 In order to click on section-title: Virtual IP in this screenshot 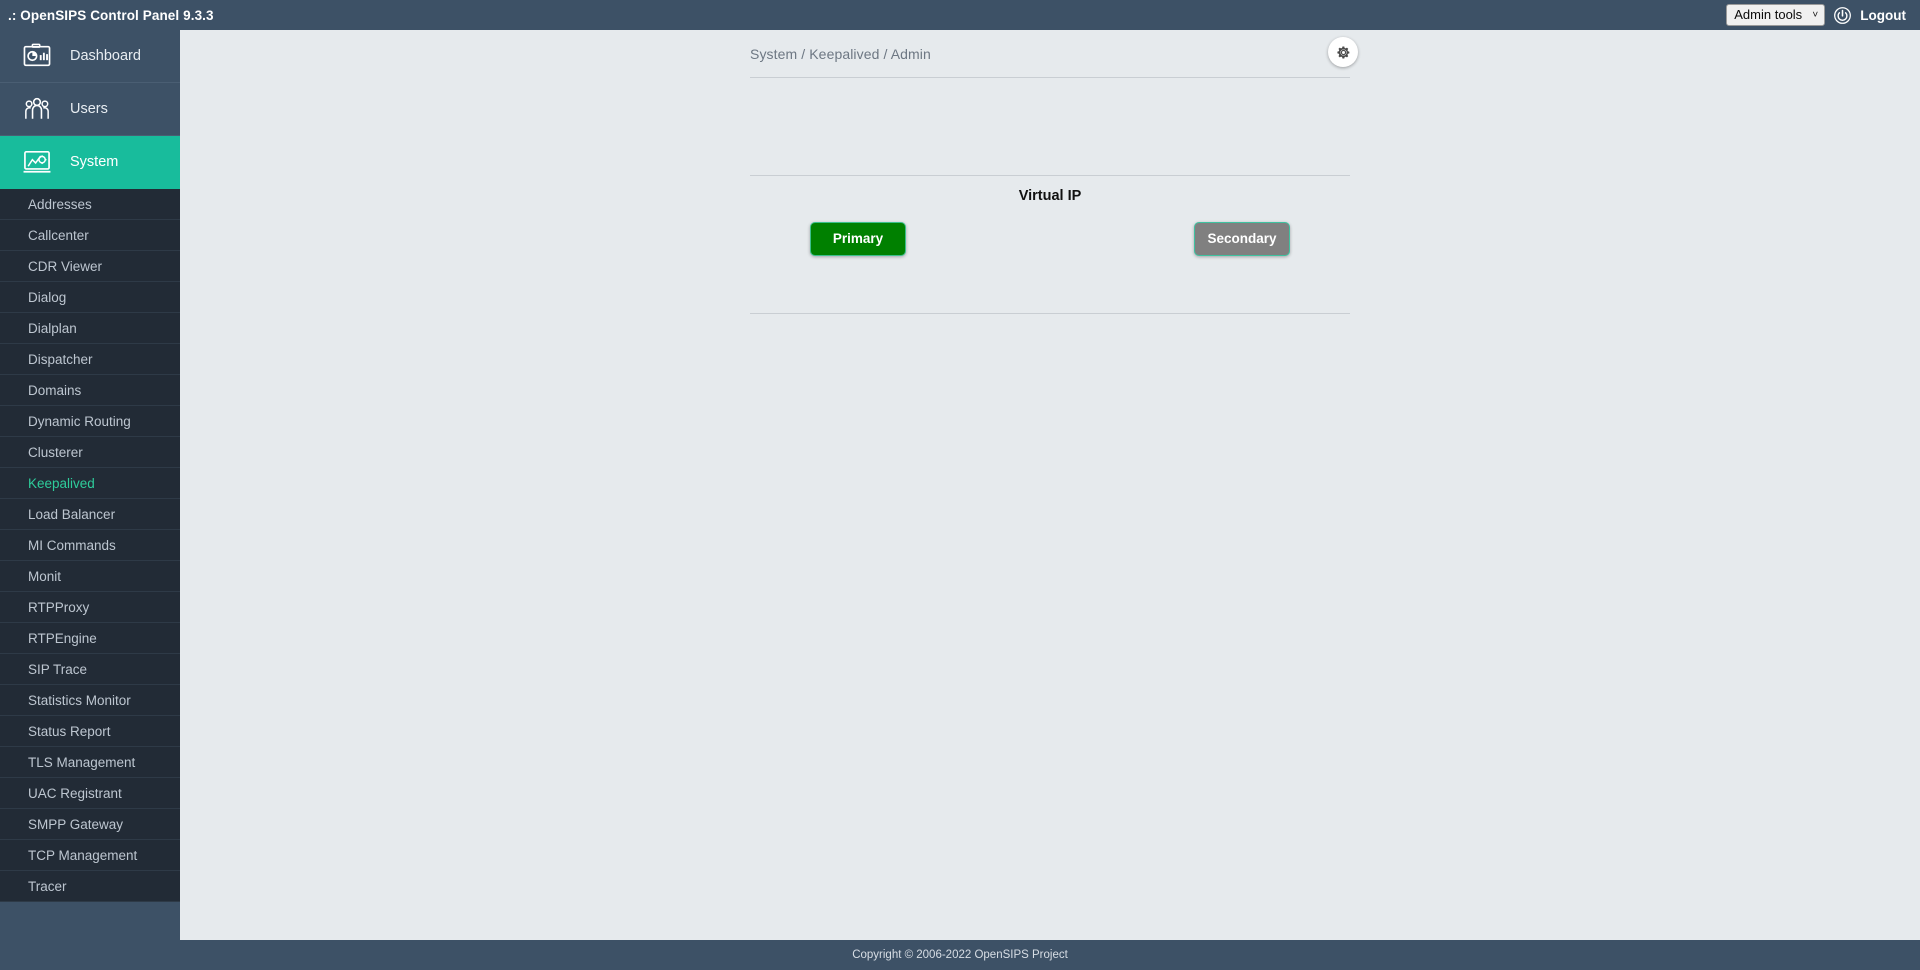, I will do `click(1050, 196)`.